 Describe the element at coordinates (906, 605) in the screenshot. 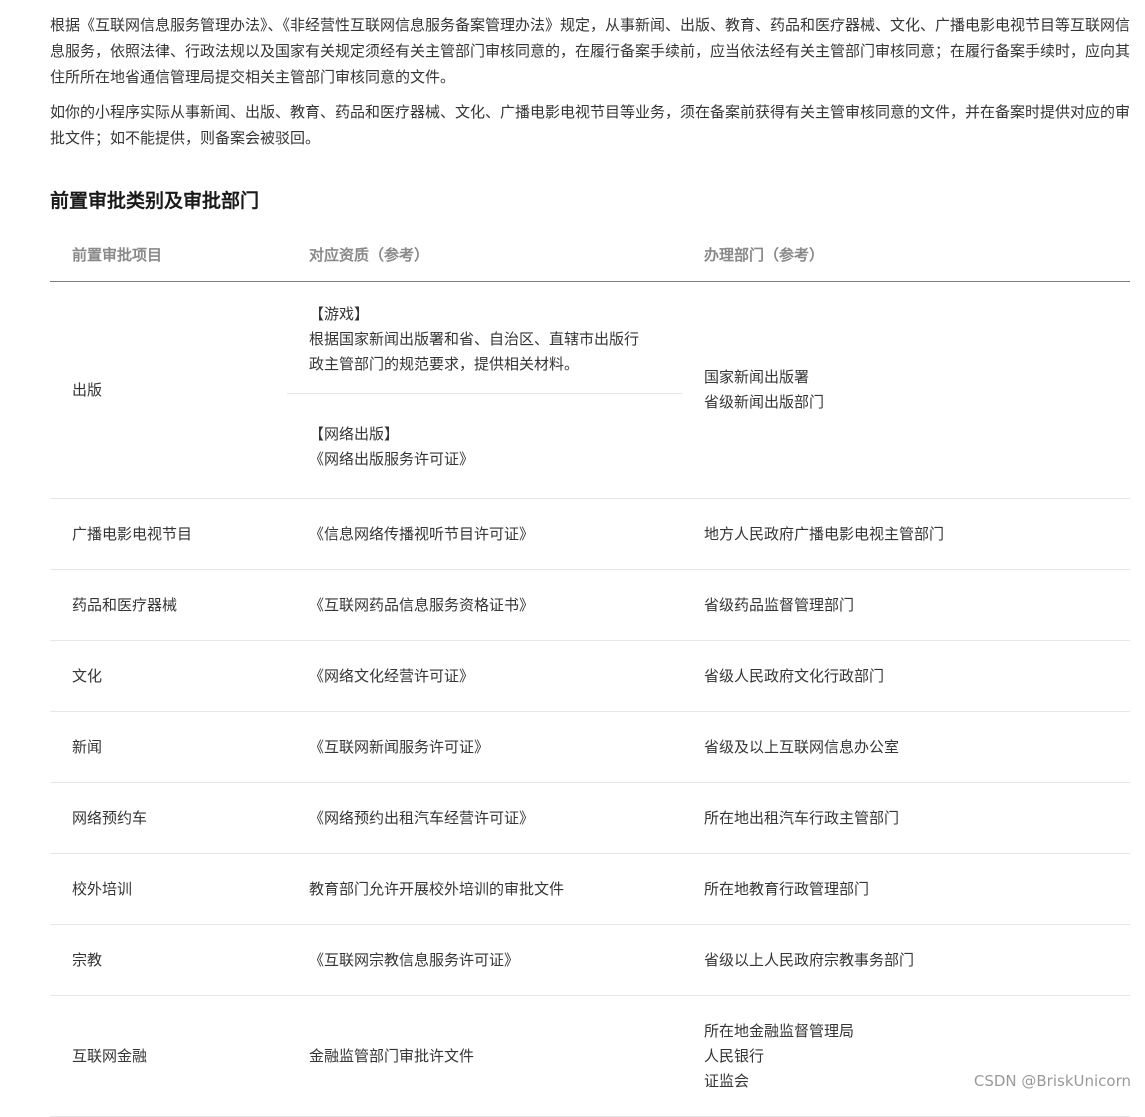

I see `cell-department: 省级药品监督管理部门` at that location.